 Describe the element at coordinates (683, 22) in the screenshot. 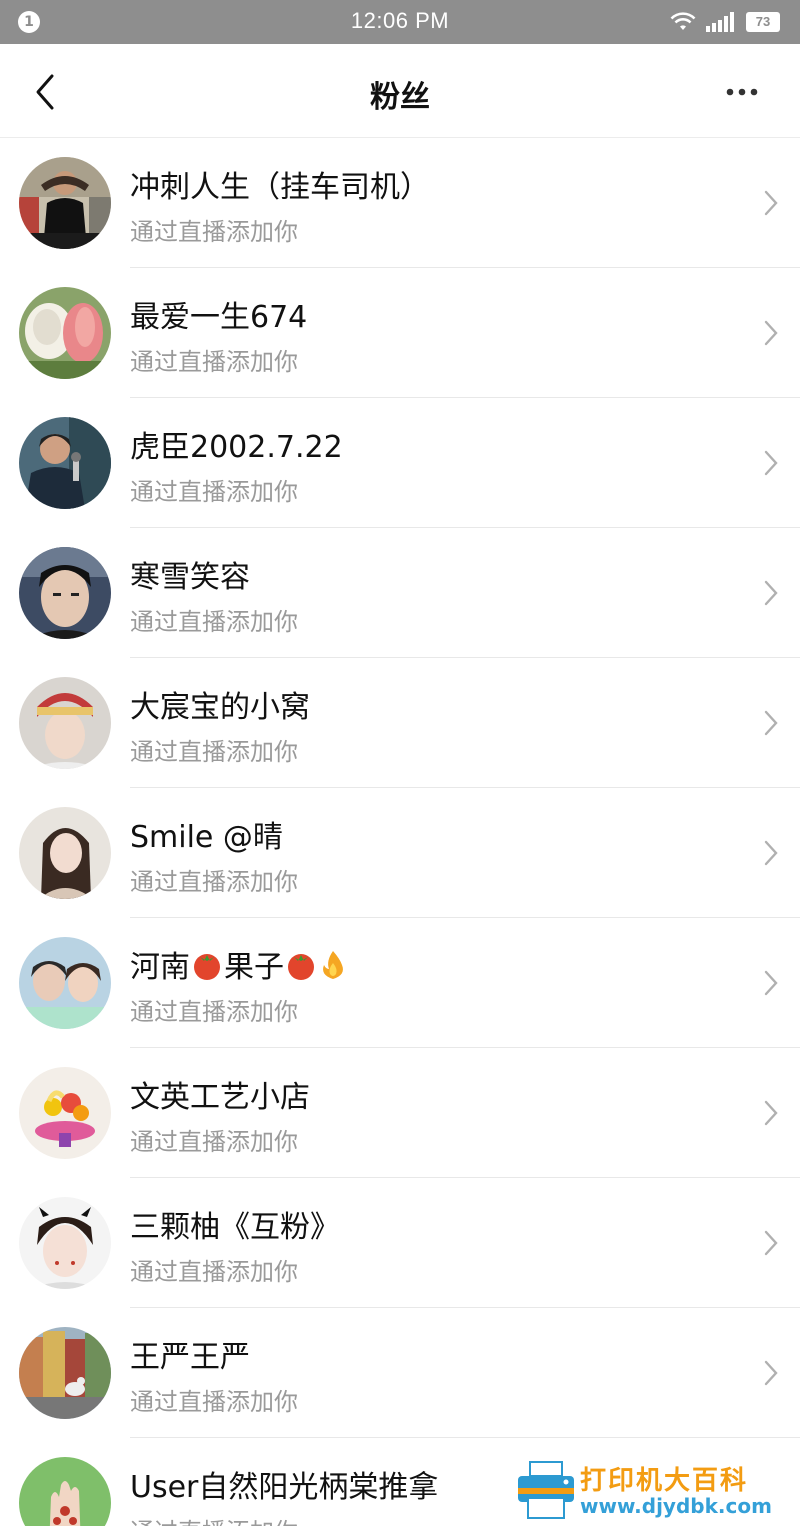

I see `wifi-icon` at that location.